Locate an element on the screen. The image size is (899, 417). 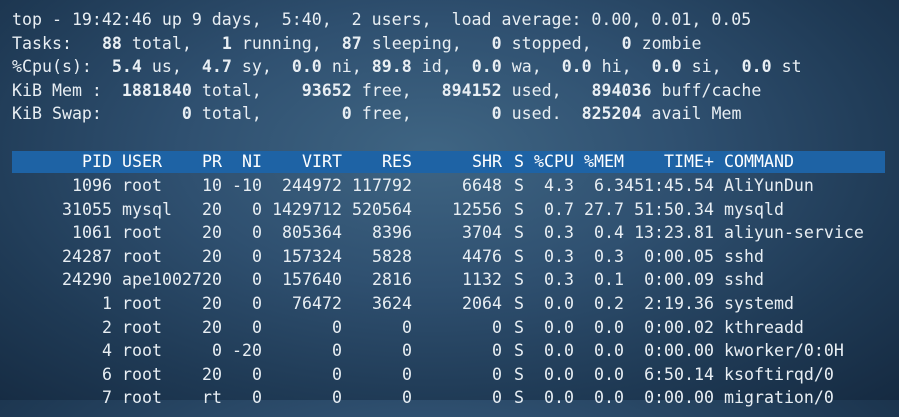
cell-res: 8396 is located at coordinates (392, 233).